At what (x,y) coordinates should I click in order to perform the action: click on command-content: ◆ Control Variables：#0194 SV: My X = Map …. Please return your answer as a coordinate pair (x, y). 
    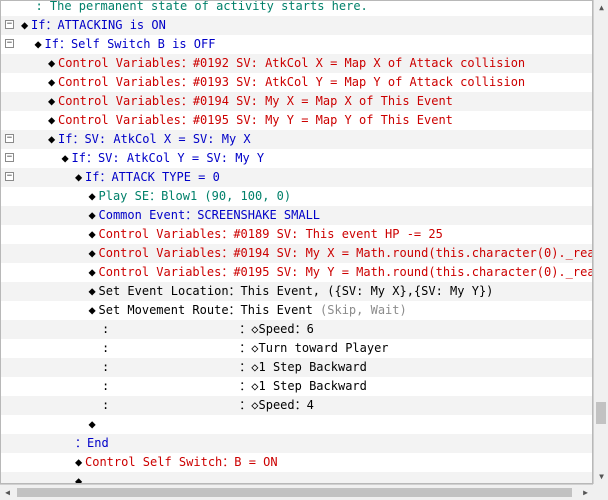
    Looking at the image, I should click on (250, 101).